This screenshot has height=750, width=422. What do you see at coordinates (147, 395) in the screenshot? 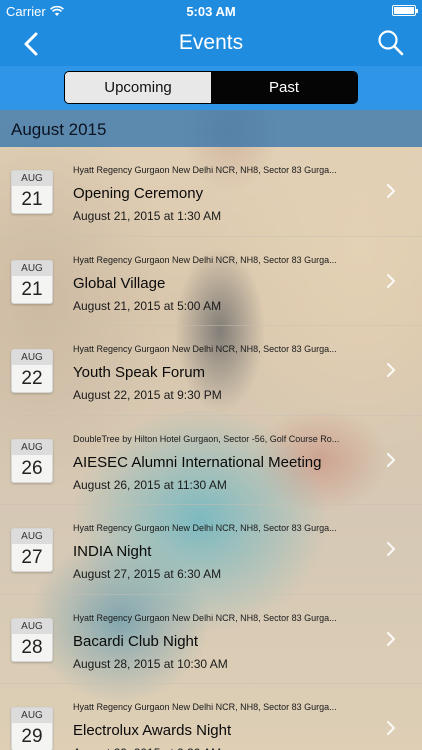
I see `event-time: August 22, 2015 at 9:30 PM` at bounding box center [147, 395].